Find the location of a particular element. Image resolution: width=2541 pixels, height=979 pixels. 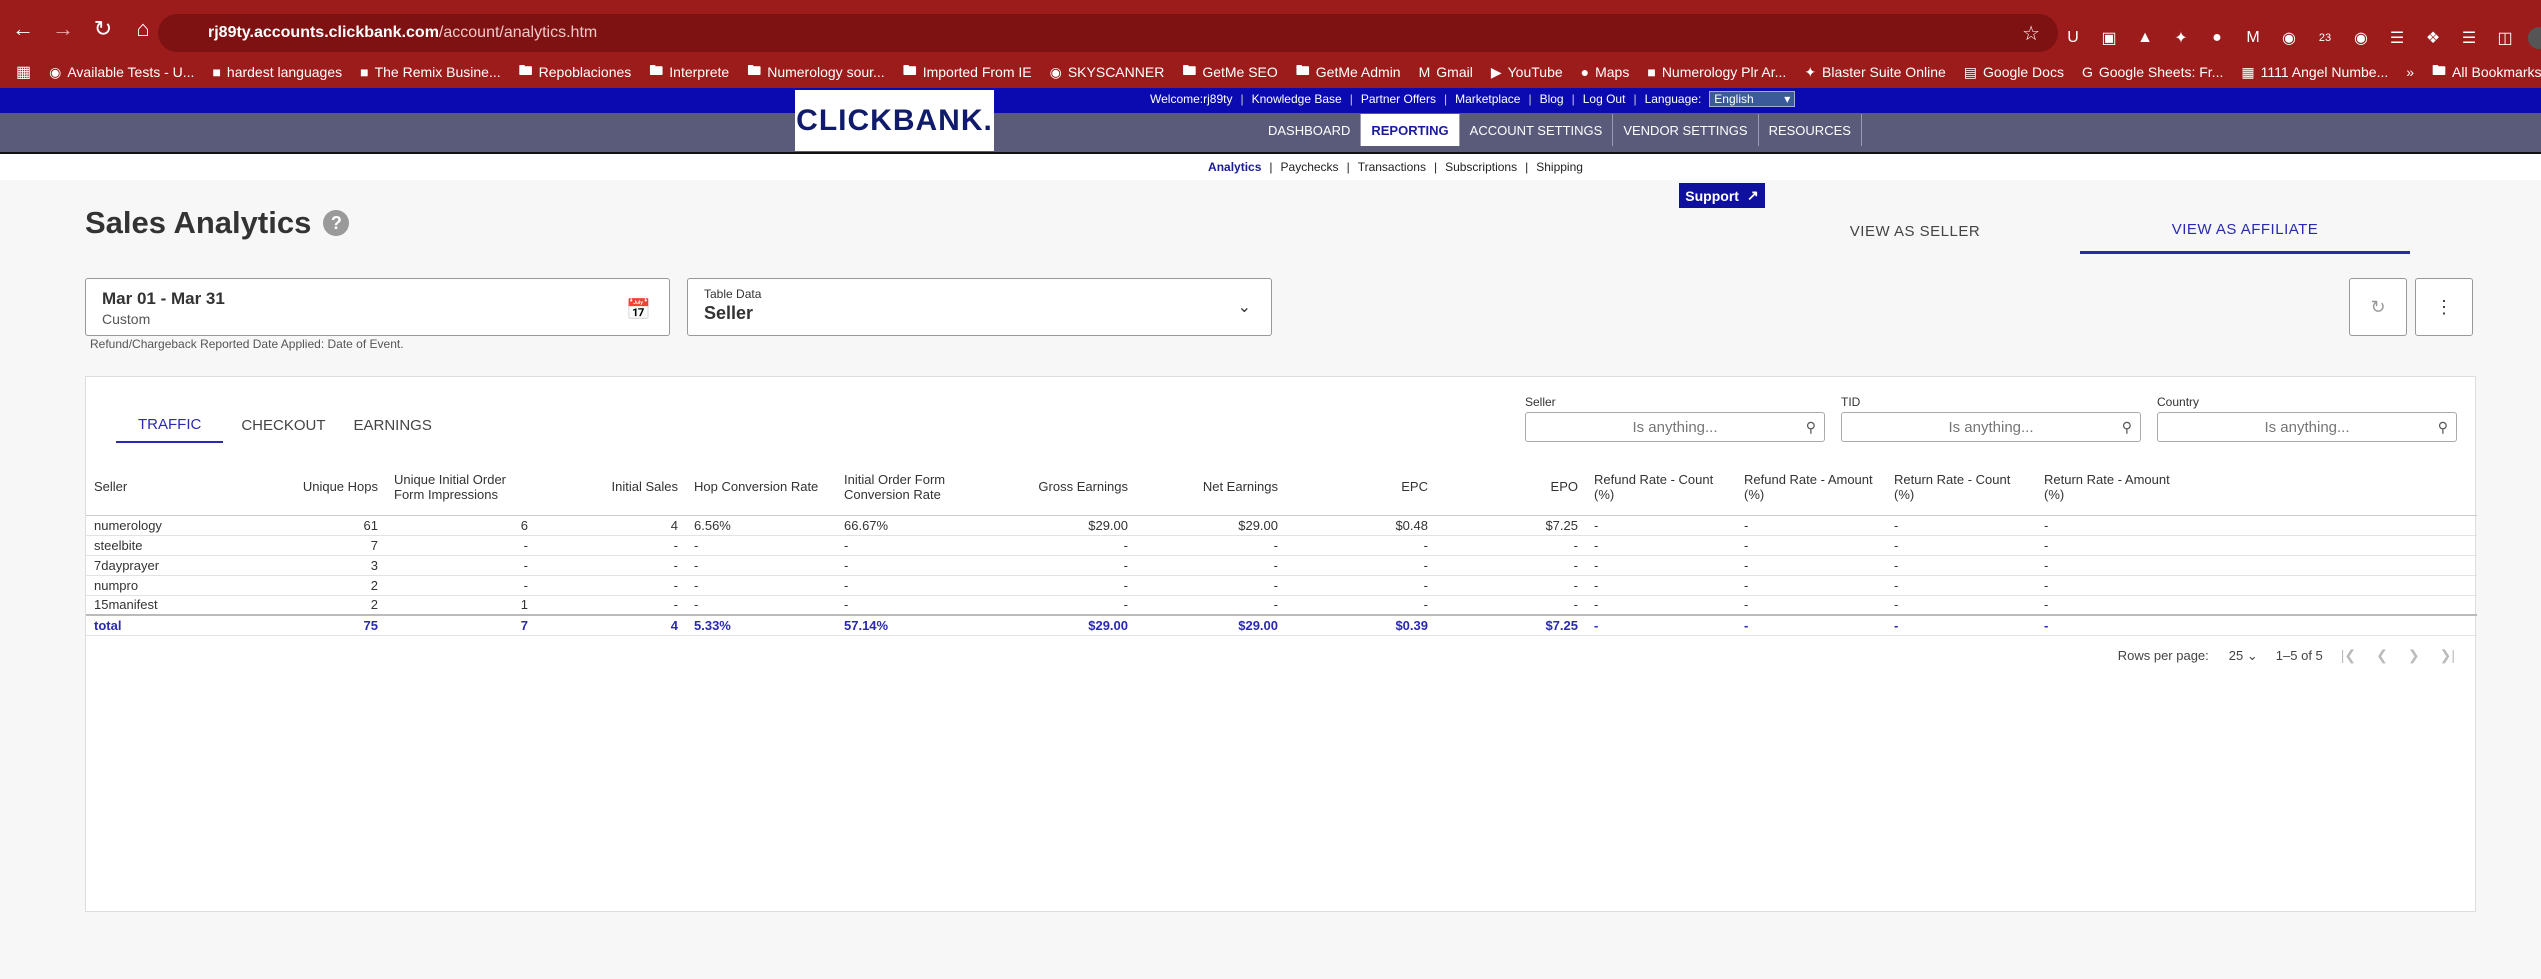

subnav-transactions: Transactions is located at coordinates (1392, 167).